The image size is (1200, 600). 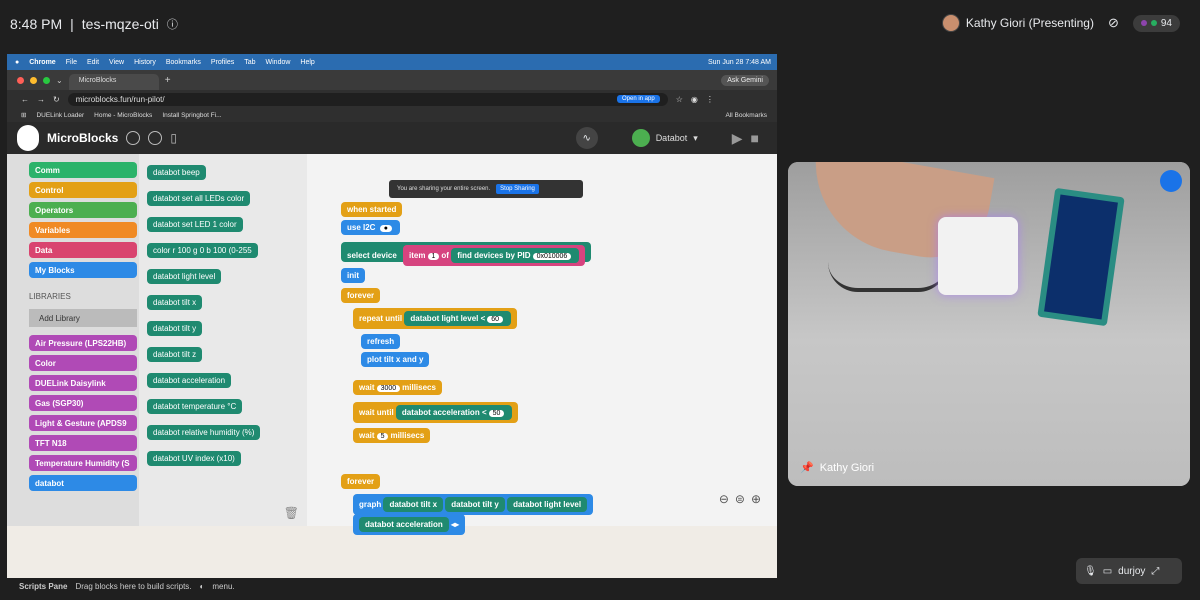 I want to click on category-comm: Comm, so click(x=83, y=170).